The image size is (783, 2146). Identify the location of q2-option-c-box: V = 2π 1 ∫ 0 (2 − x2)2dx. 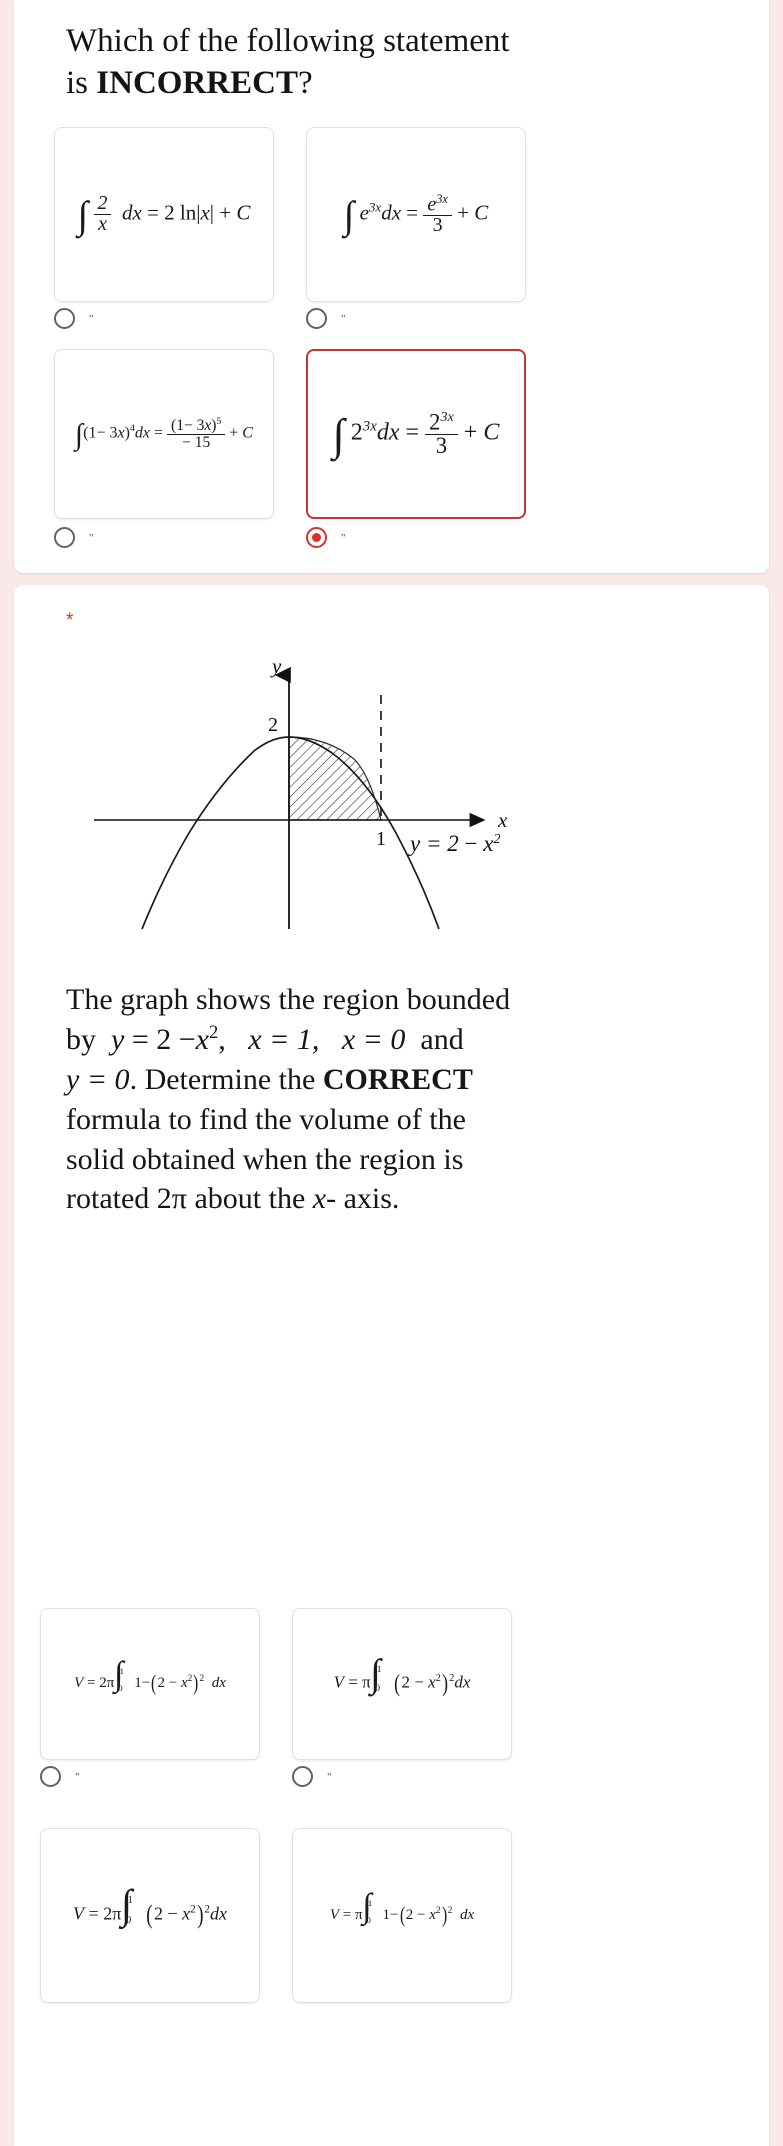
(150, 1915).